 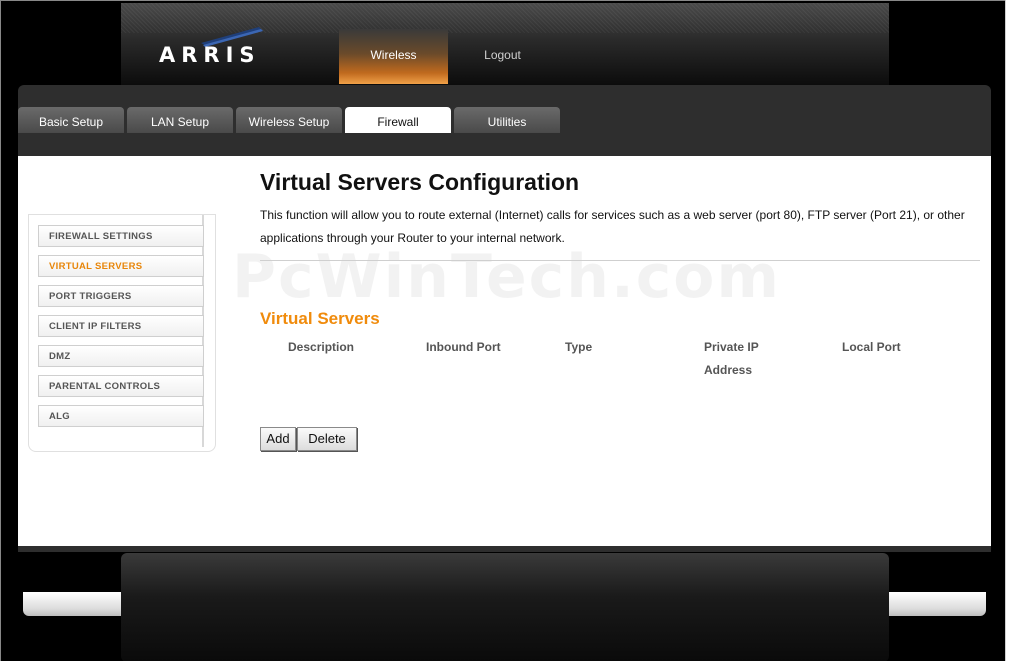 What do you see at coordinates (505, 607) in the screenshot?
I see `bottom-band` at bounding box center [505, 607].